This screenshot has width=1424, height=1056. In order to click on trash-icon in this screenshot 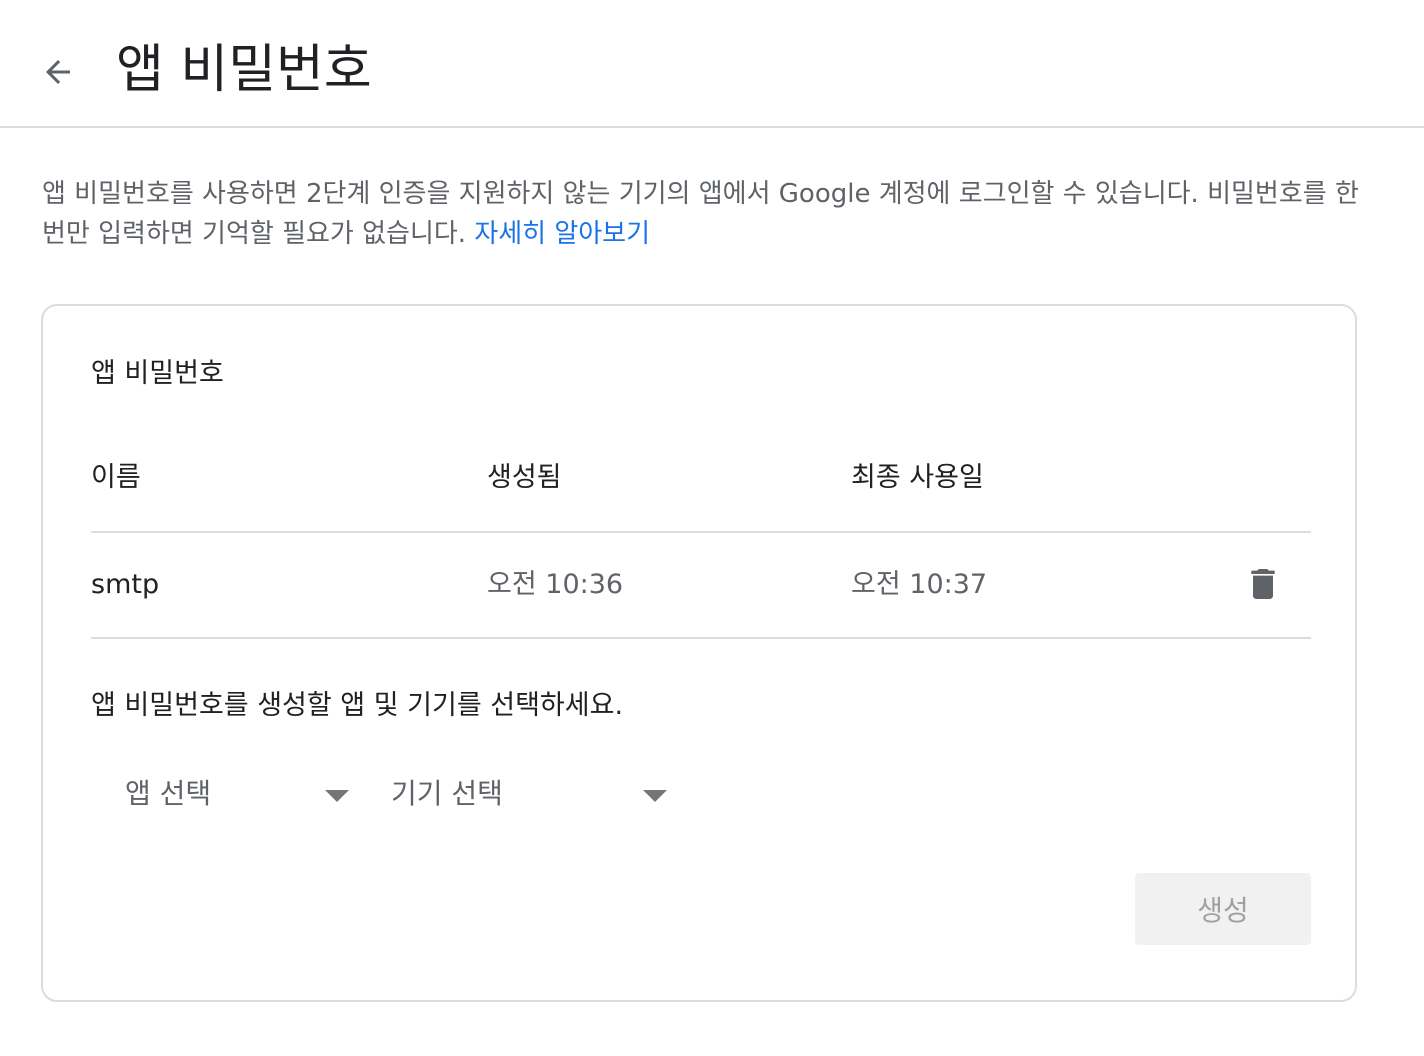, I will do `click(1263, 584)`.